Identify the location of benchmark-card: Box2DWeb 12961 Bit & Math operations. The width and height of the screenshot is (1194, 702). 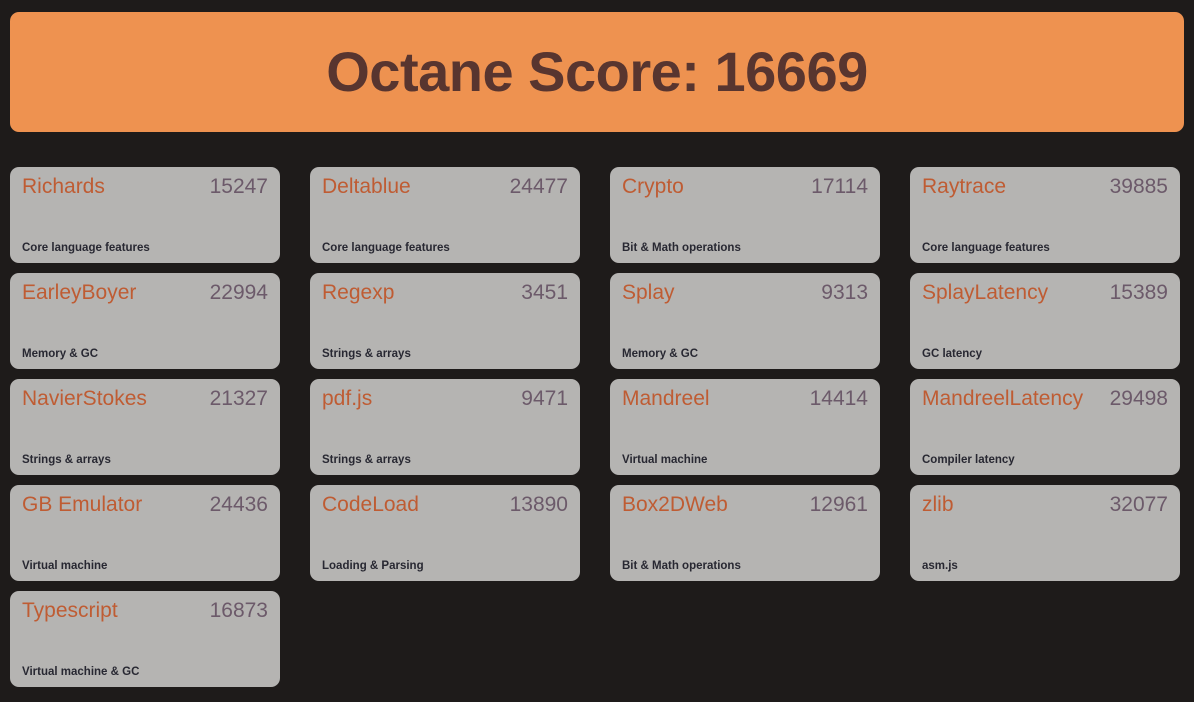
(745, 533).